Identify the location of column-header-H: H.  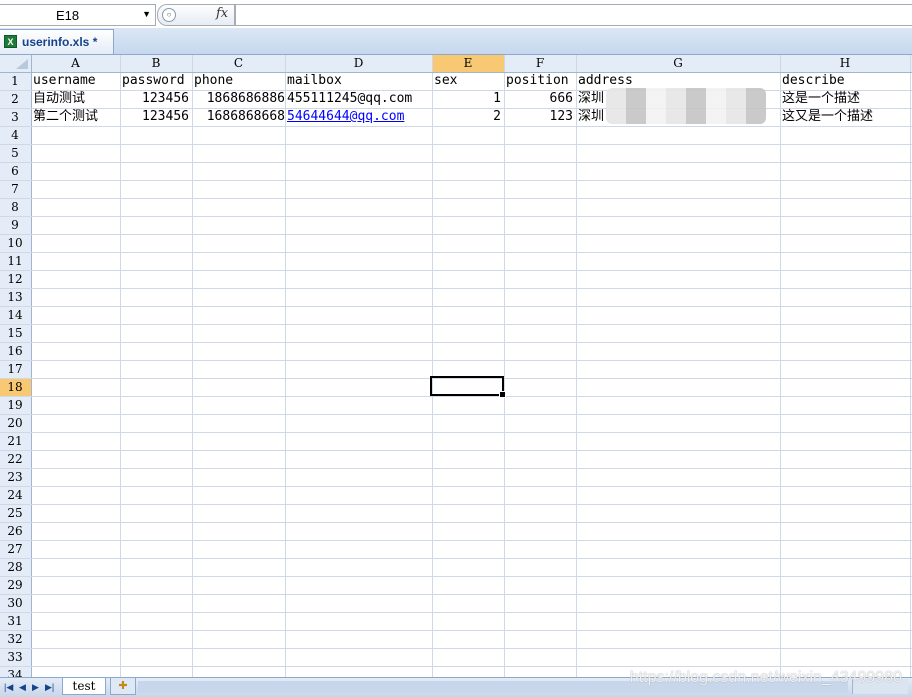
(845, 63).